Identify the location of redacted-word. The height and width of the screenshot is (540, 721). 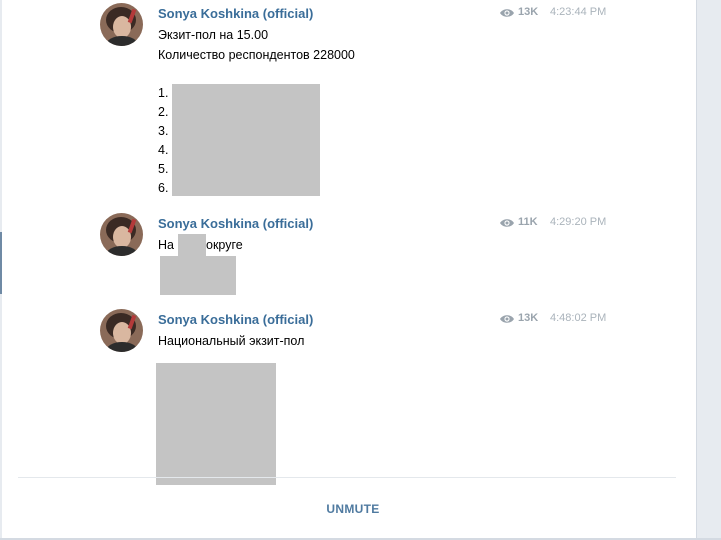
(192, 245).